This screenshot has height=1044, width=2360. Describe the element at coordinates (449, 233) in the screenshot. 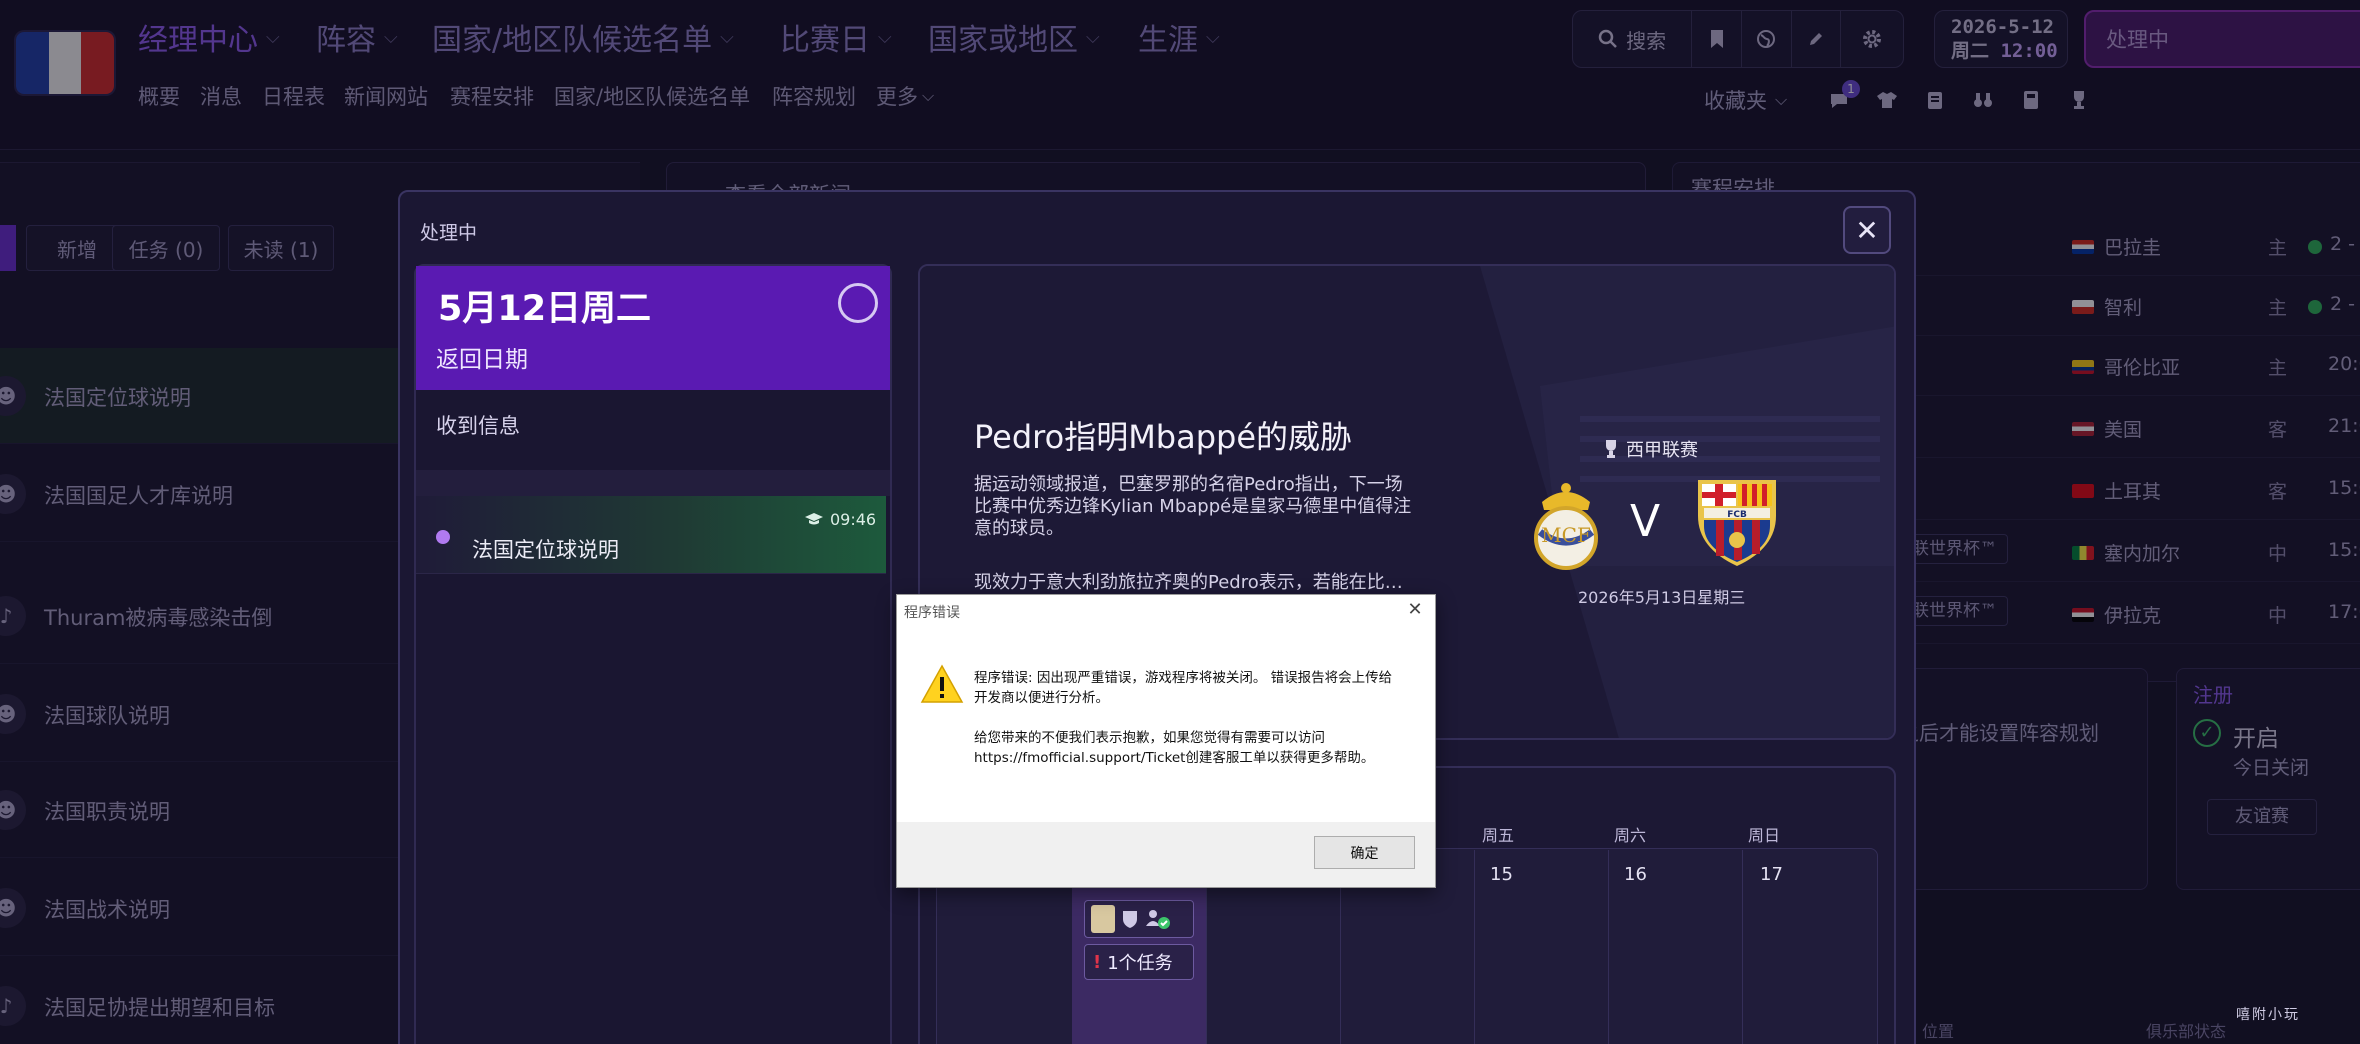

I see `modal-title: 处理中` at that location.